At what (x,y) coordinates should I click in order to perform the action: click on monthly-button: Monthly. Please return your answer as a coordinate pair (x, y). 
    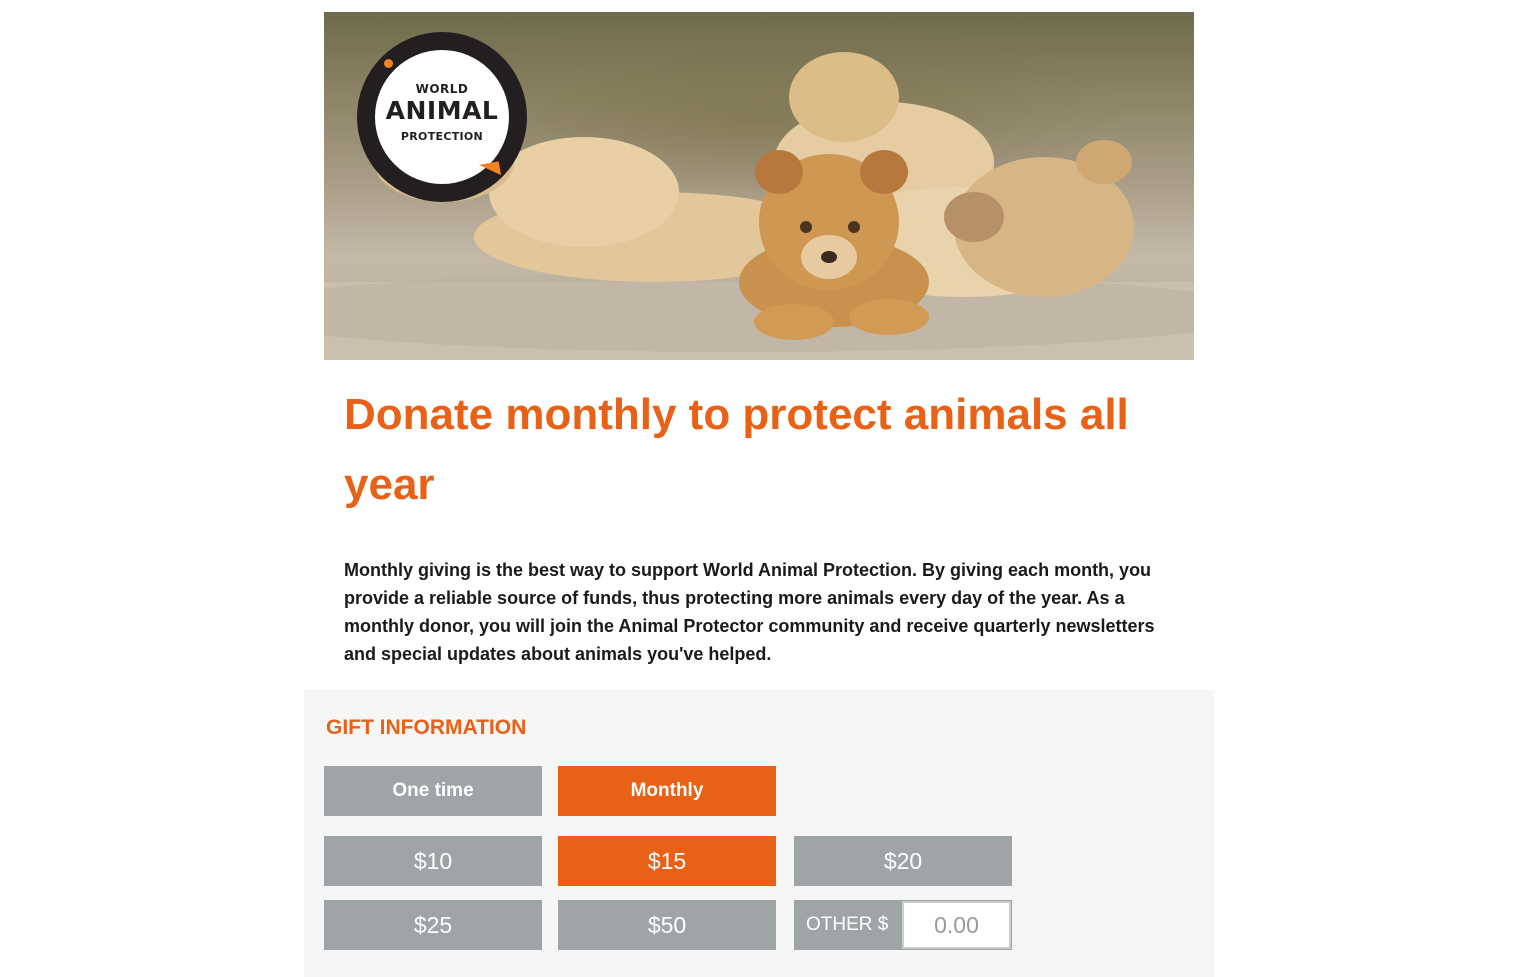
    Looking at the image, I should click on (667, 791).